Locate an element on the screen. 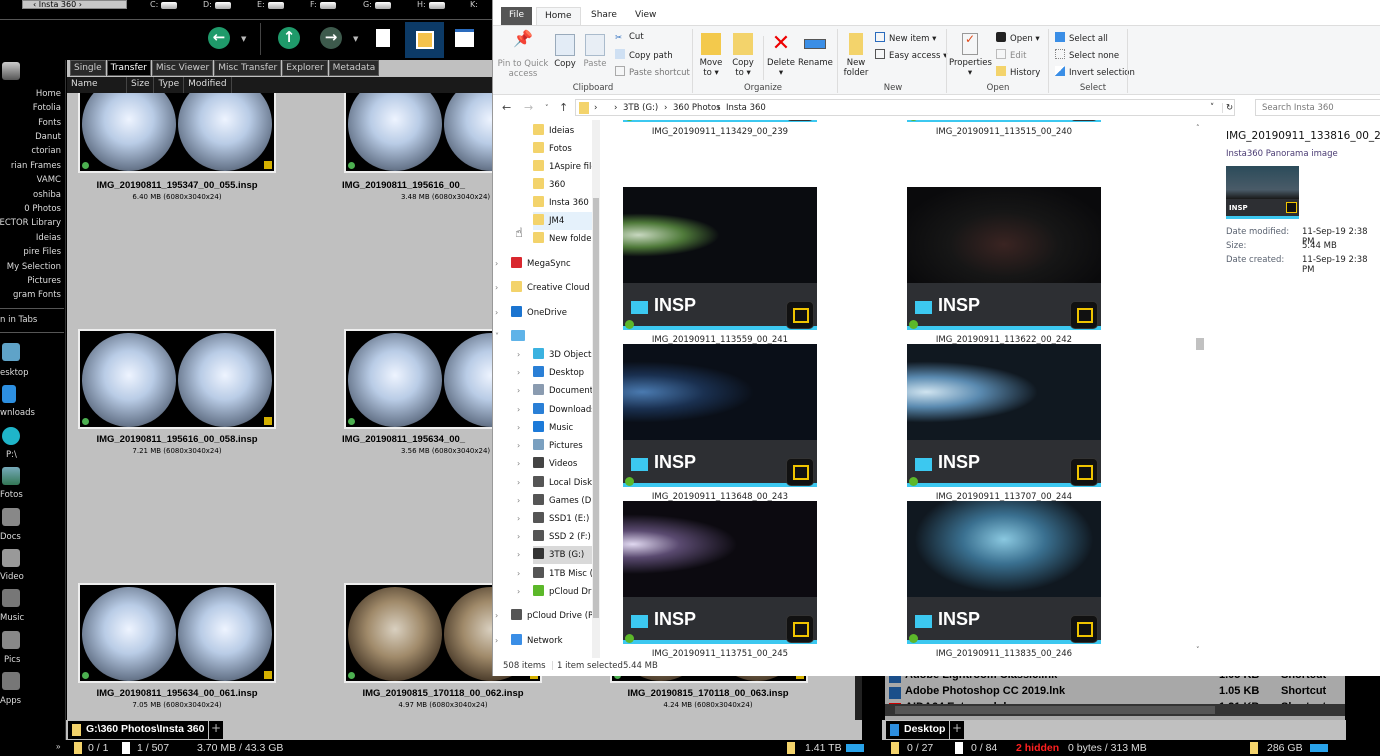 Image resolution: width=1380 pixels, height=756 pixels. column-modified: Modified is located at coordinates (208, 85).